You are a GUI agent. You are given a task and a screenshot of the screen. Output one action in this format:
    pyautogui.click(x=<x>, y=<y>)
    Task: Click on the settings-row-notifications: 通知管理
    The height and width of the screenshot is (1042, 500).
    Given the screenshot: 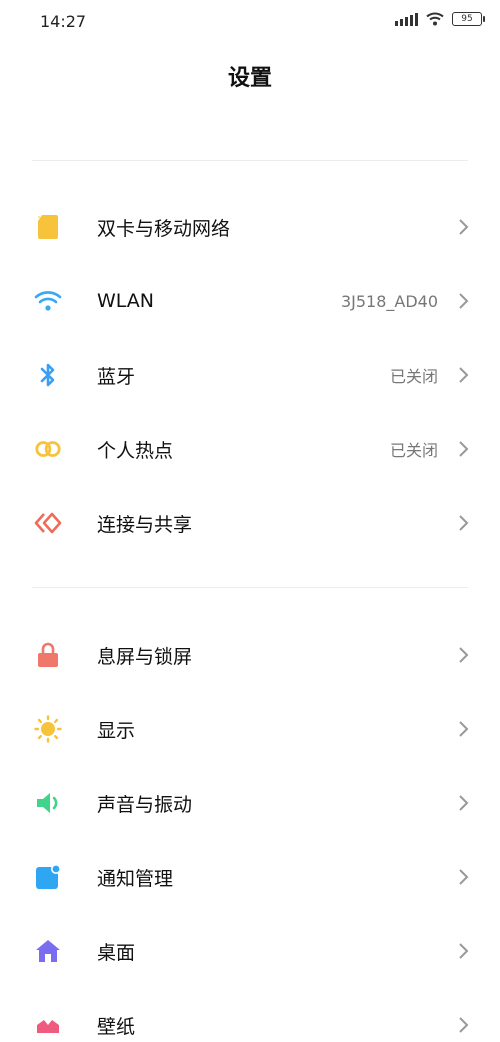 What is the action you would take?
    pyautogui.click(x=250, y=877)
    